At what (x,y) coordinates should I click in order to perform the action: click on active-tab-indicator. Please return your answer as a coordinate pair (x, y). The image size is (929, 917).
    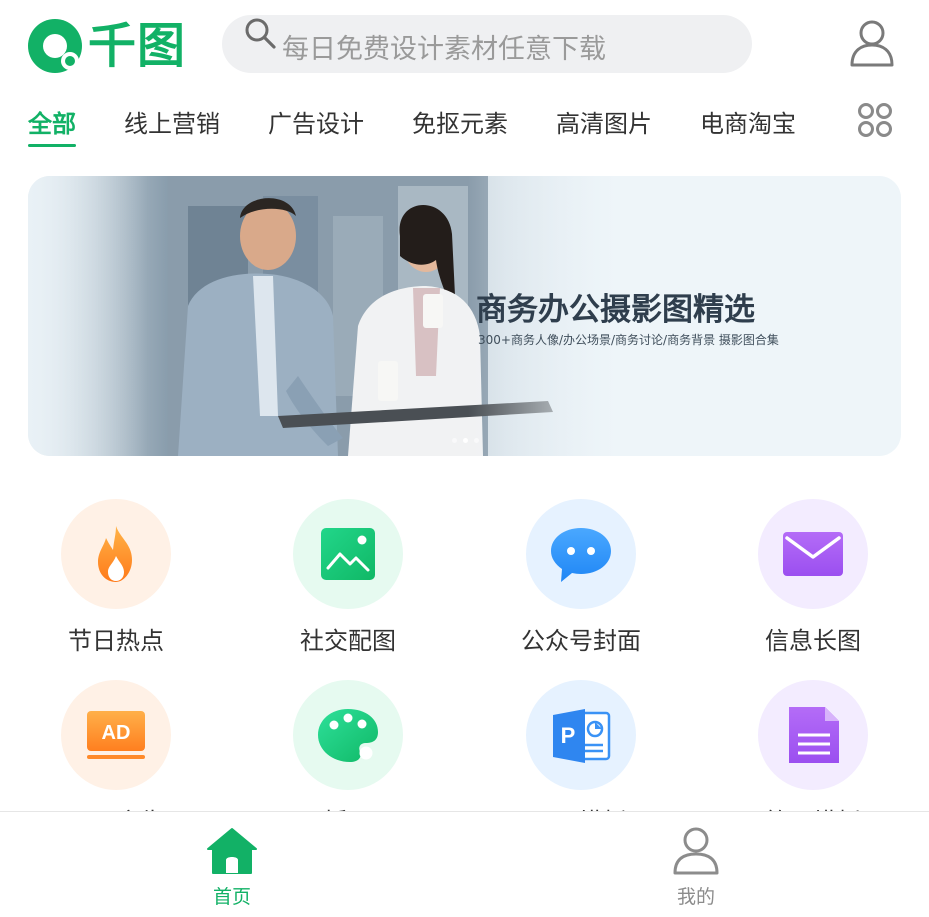
    Looking at the image, I should click on (52, 145).